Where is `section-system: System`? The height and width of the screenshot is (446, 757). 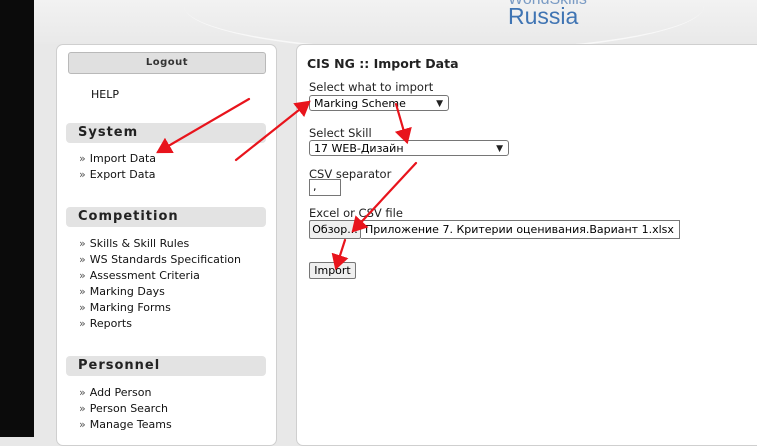 section-system: System is located at coordinates (166, 133).